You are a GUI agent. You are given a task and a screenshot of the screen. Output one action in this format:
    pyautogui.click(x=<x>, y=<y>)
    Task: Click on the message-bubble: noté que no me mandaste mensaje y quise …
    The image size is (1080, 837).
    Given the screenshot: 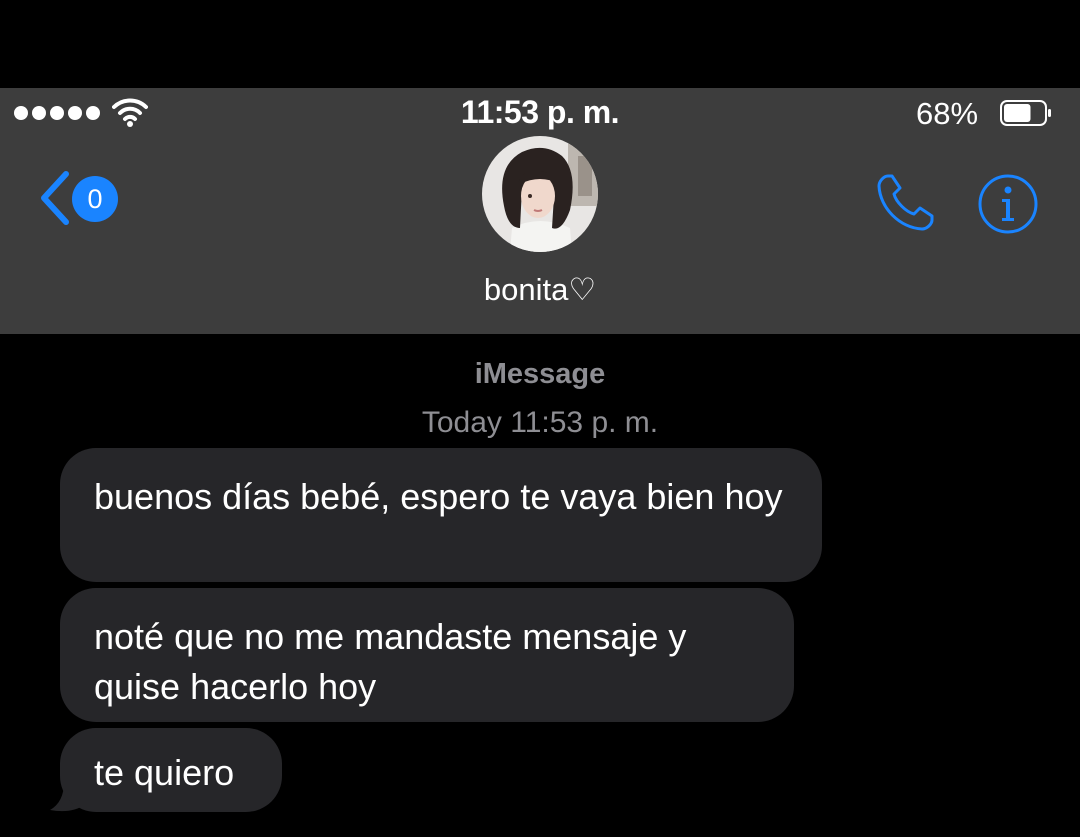 What is the action you would take?
    pyautogui.click(x=427, y=655)
    